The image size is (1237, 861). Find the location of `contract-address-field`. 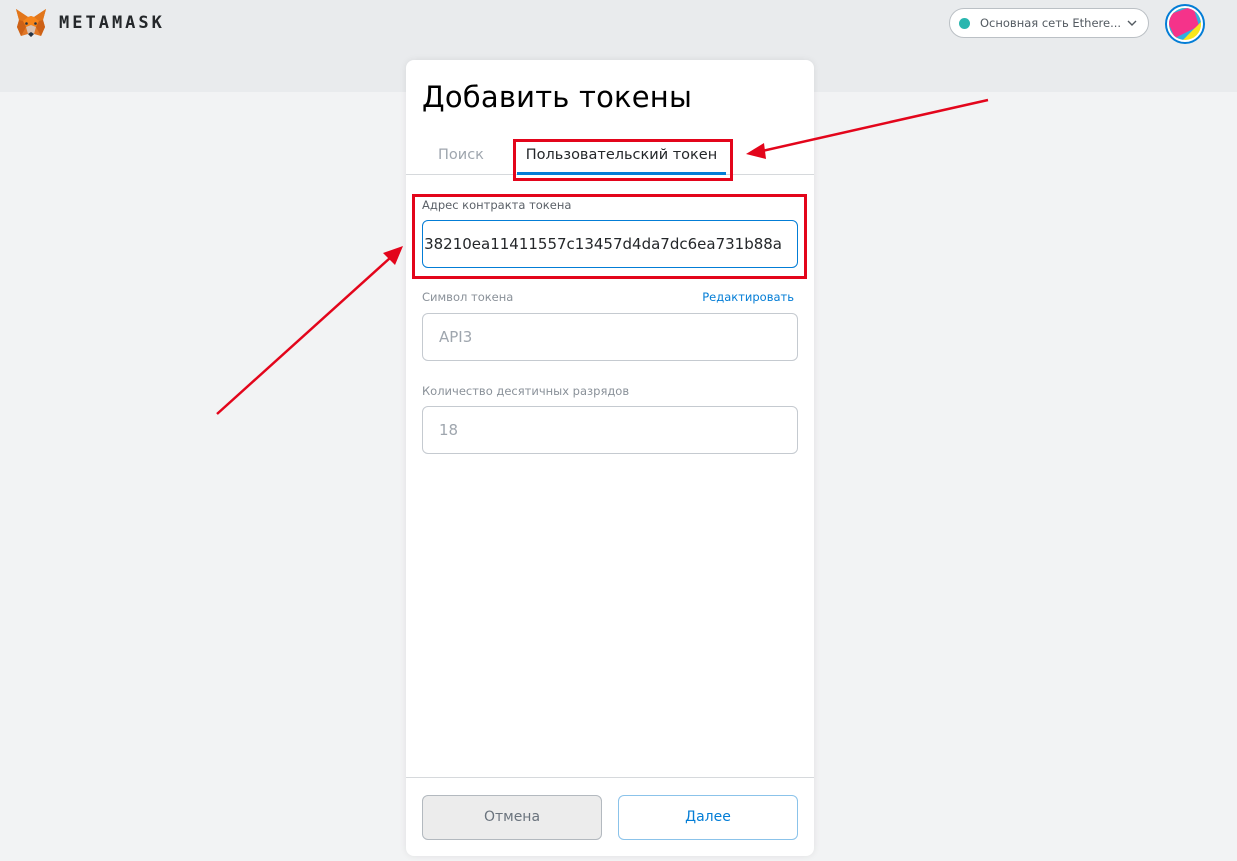

contract-address-field is located at coordinates (610, 244).